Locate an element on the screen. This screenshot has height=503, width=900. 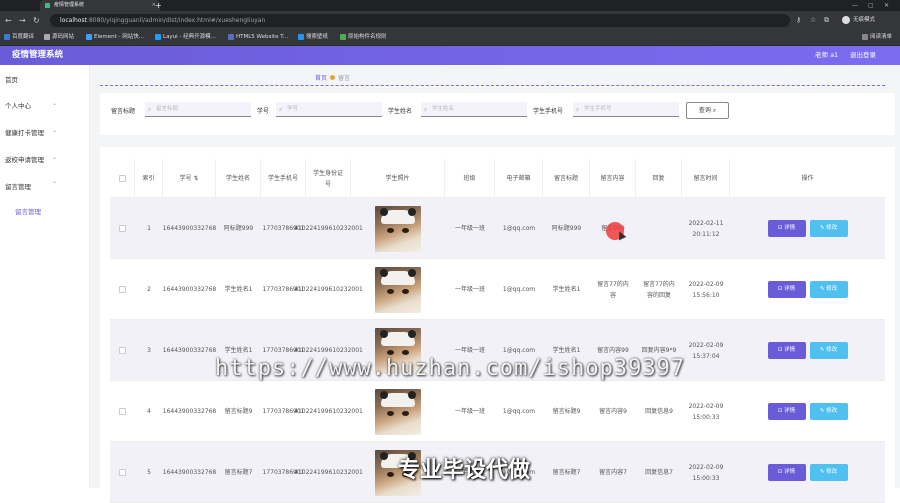
cell-idcard: 410224199610232001 is located at coordinates (328, 228).